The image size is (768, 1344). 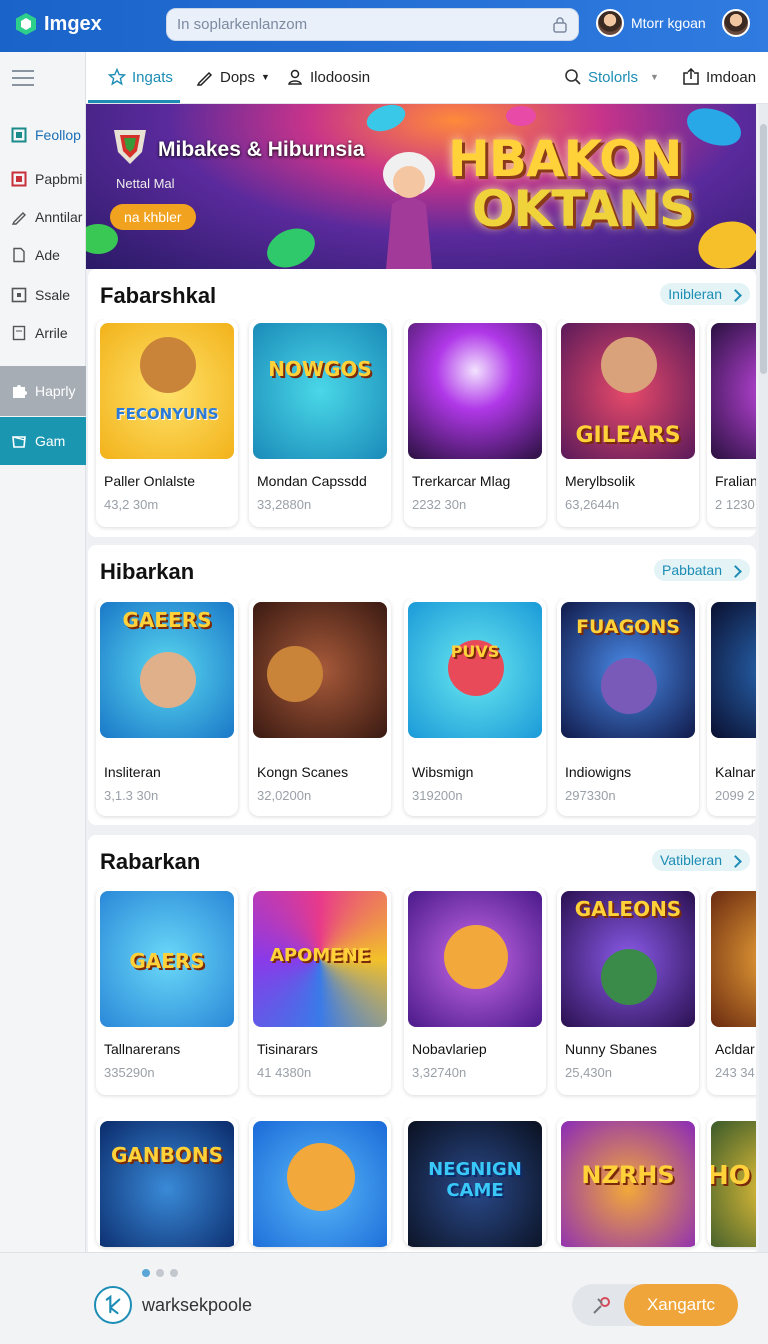 I want to click on game-card: GALEONS Nunny Sbanes 25,430n, so click(x=628, y=991).